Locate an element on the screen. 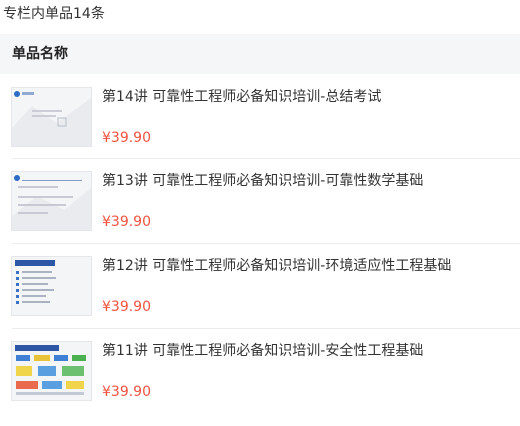 The image size is (520, 426). item-title: 第14讲 可靠性工程师必备知识培训-总结考试 is located at coordinates (241, 97).